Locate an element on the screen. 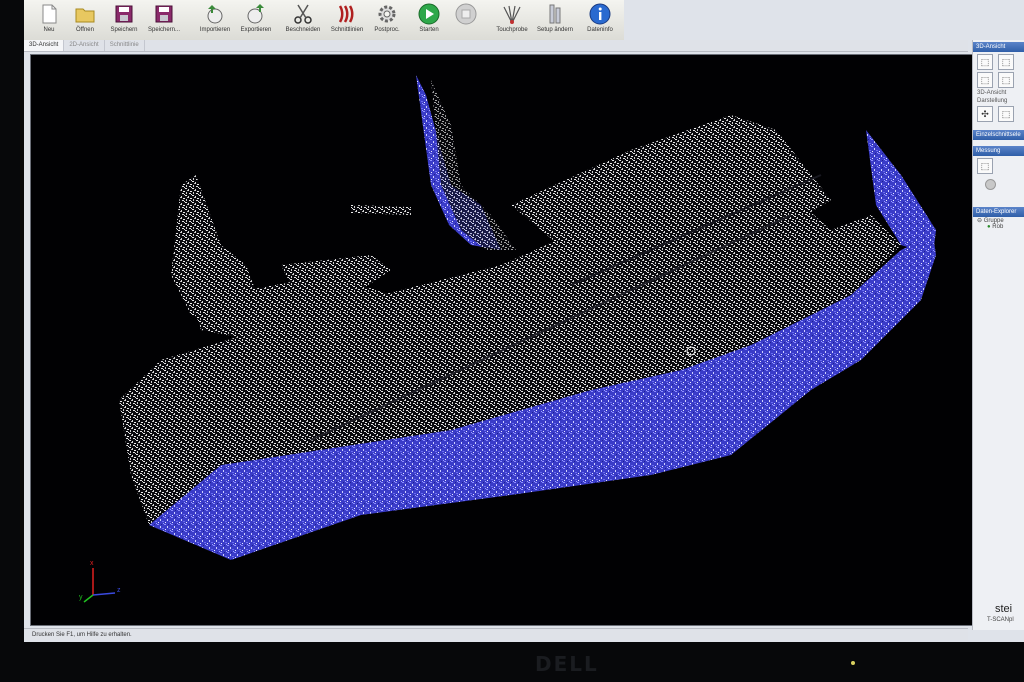 This screenshot has width=1024, height=682. measure-button: ⬚ is located at coordinates (985, 166).